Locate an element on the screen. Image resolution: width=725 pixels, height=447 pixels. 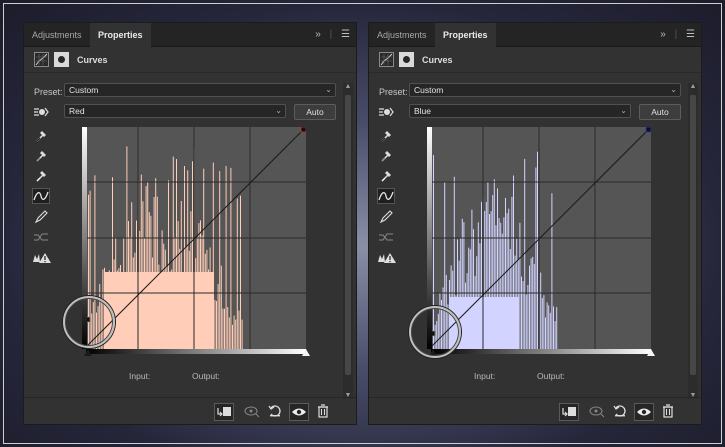
magnifier-circle is located at coordinates (435, 332).